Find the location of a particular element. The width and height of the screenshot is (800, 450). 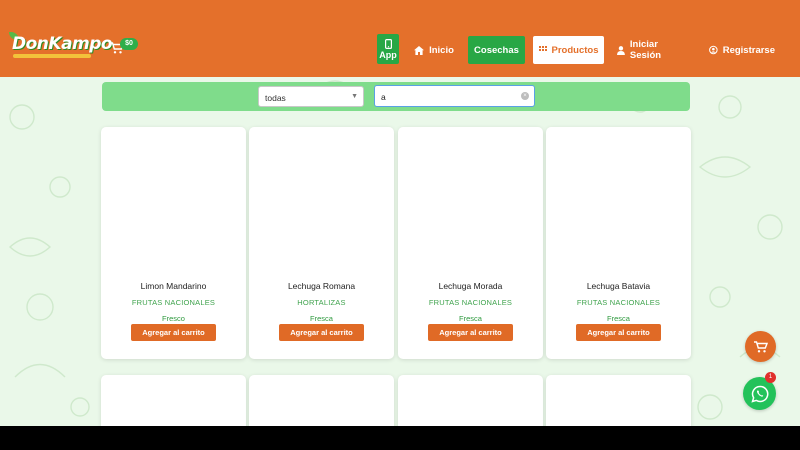

whatsapp-icon is located at coordinates (759, 394).